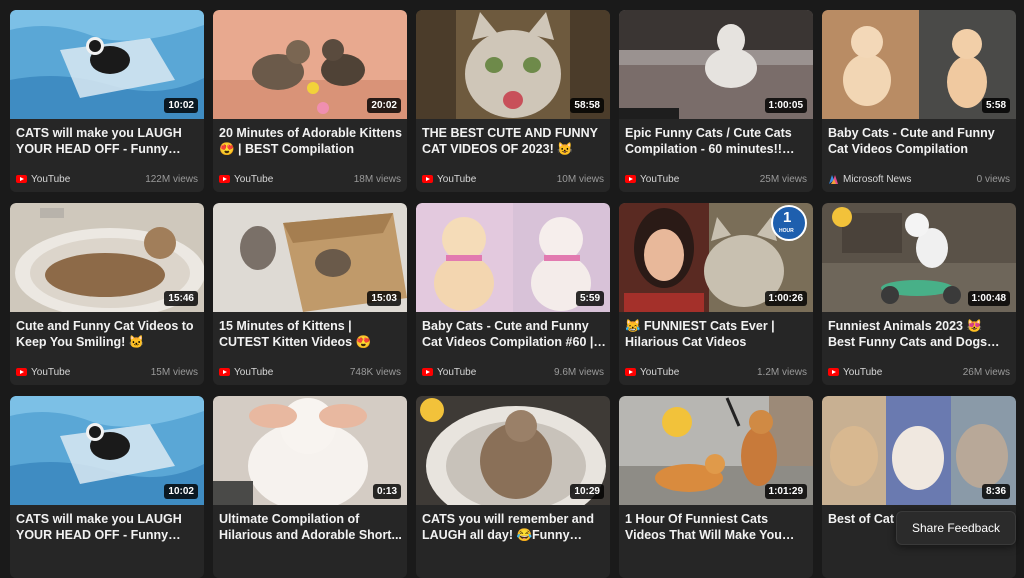 Image resolution: width=1024 pixels, height=578 pixels. I want to click on video-thumbnail: 58:58, so click(513, 64).